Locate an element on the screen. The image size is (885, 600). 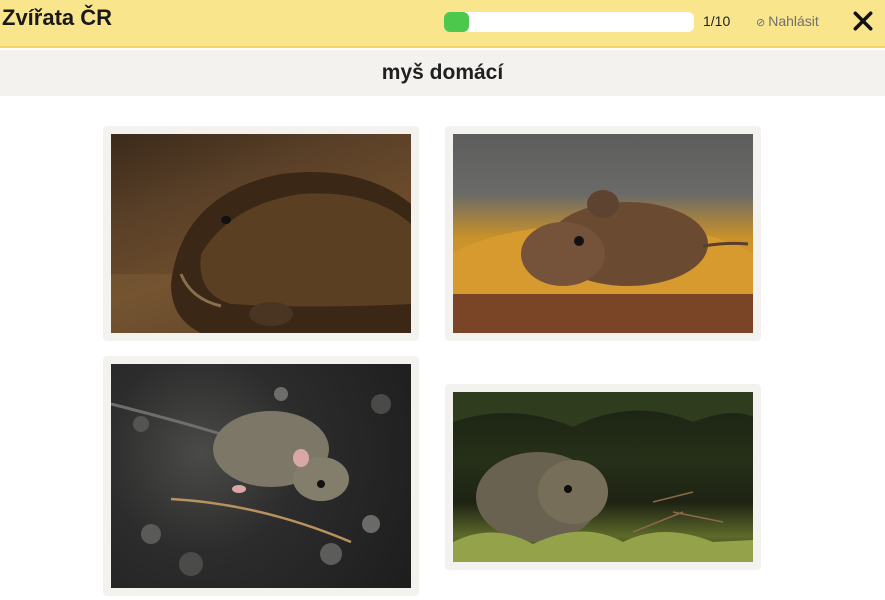
close-button is located at coordinates (864, 20).